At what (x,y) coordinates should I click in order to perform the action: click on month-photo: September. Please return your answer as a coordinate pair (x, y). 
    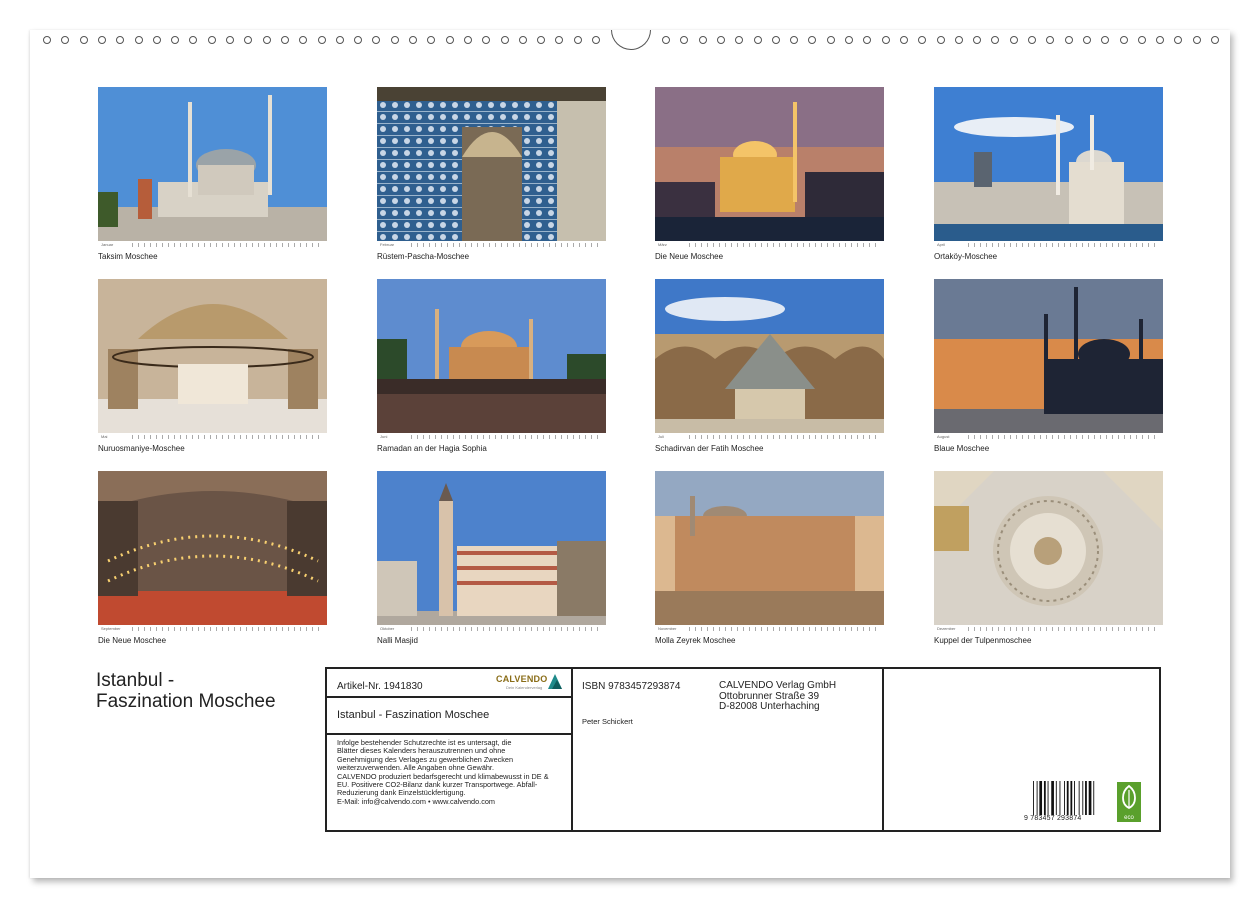
    Looking at the image, I should click on (212, 551).